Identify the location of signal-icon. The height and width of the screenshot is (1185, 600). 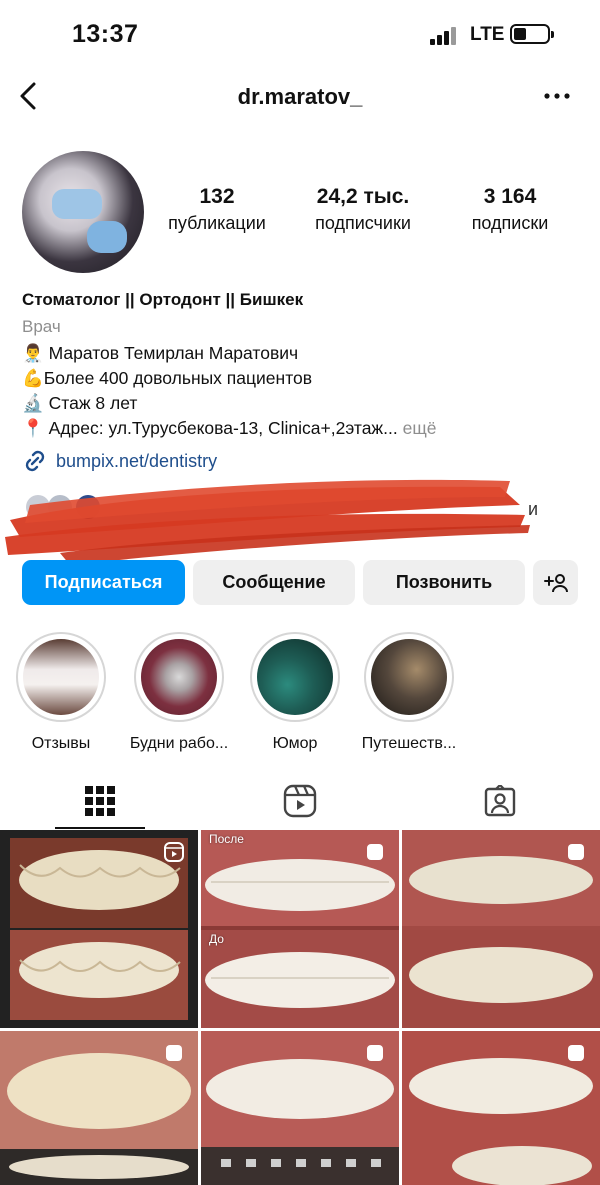
(446, 36).